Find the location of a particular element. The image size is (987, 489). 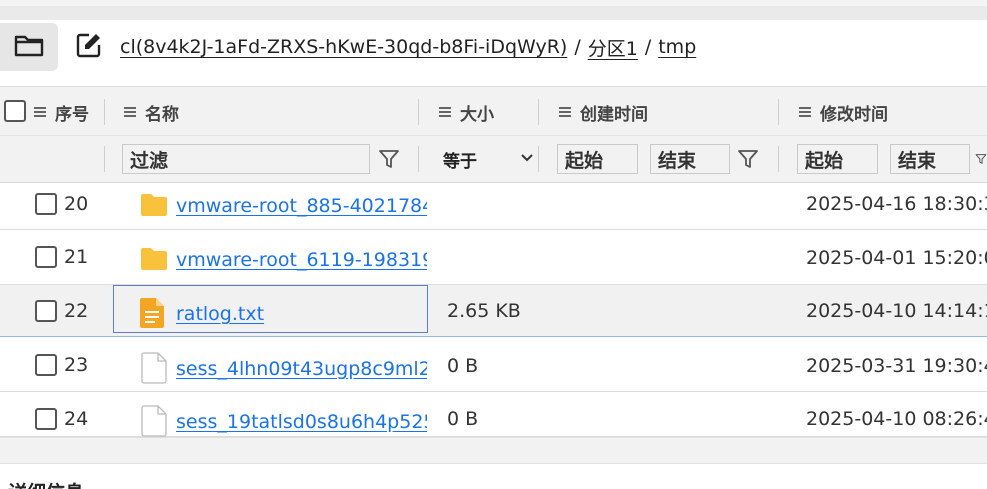

size-operator-select: 等于 is located at coordinates (489, 159).